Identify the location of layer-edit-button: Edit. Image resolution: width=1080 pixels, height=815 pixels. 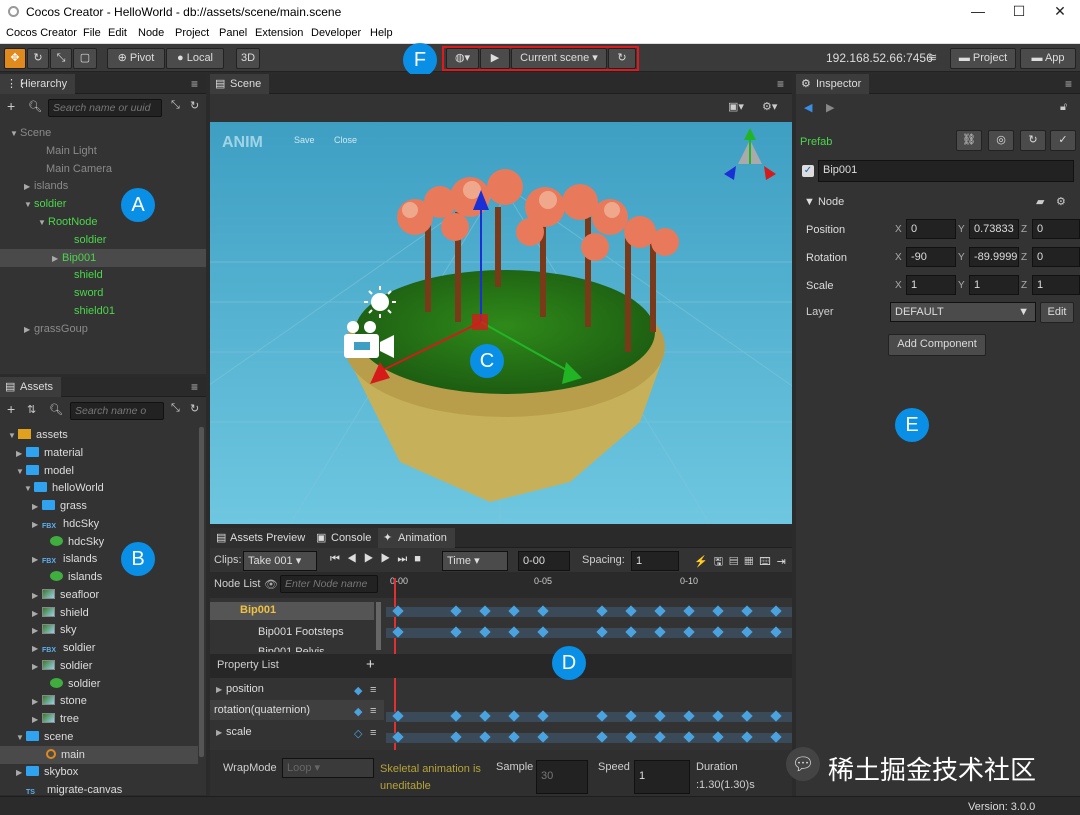
(1057, 312).